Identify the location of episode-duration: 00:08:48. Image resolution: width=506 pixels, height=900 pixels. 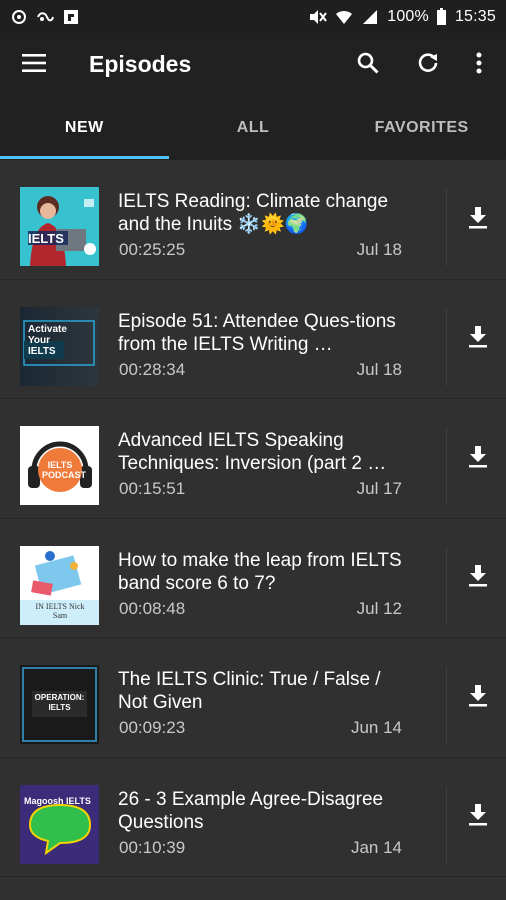
(152, 608).